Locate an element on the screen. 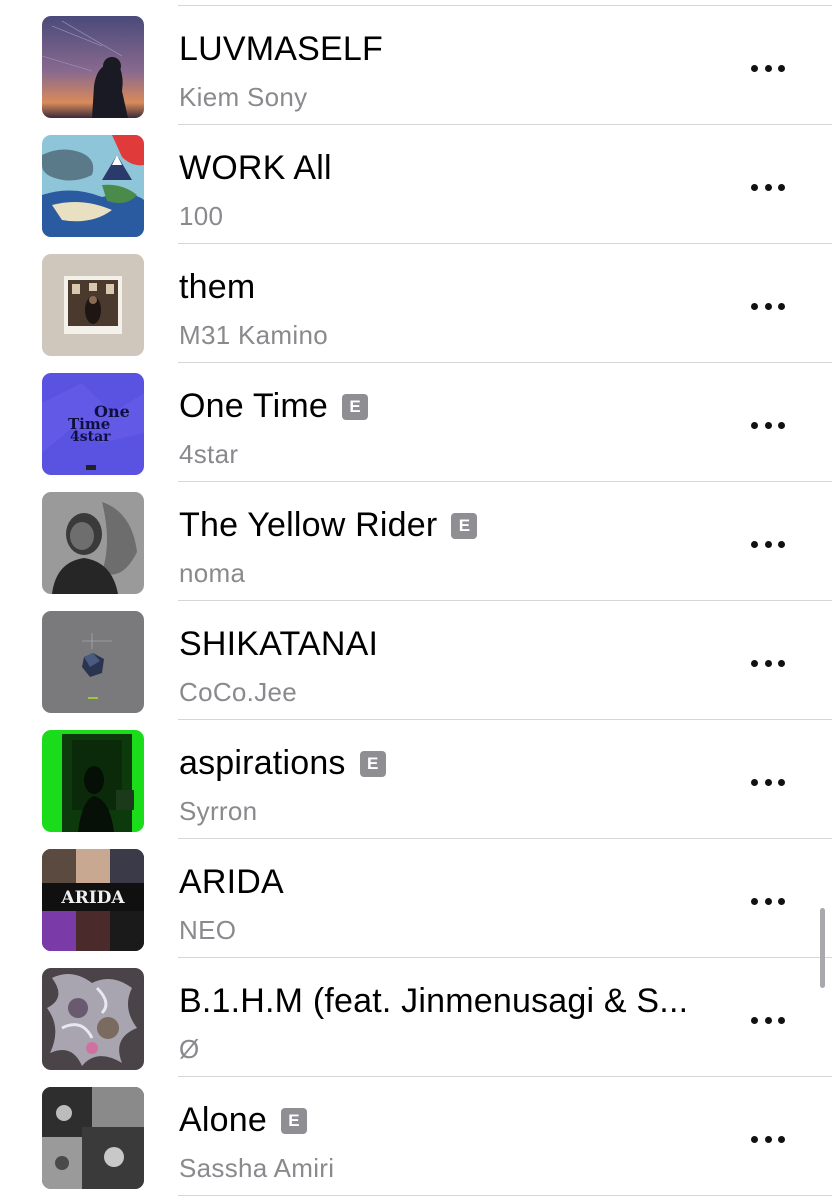 This screenshot has height=1200, width=832. song-title: The Yellow Rider is located at coordinates (308, 525).